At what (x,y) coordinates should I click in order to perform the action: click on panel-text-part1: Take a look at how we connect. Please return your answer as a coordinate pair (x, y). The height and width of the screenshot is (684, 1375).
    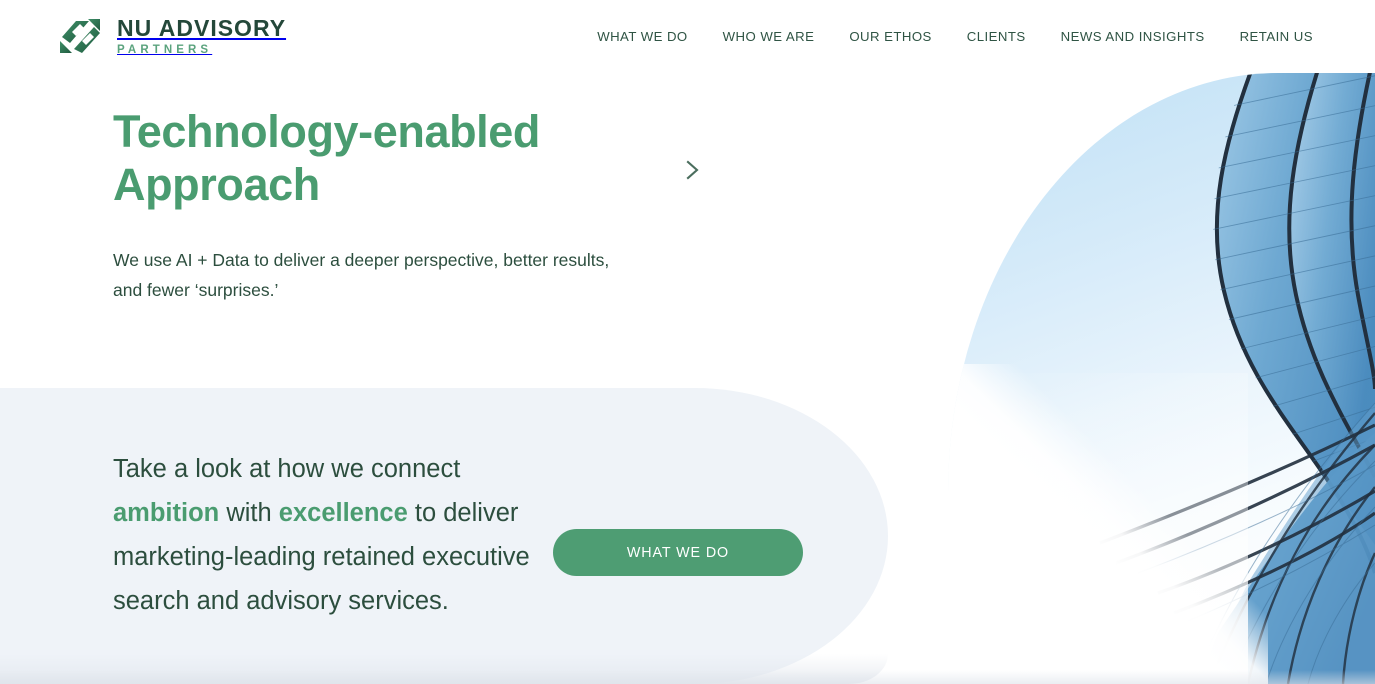
    Looking at the image, I should click on (287, 469).